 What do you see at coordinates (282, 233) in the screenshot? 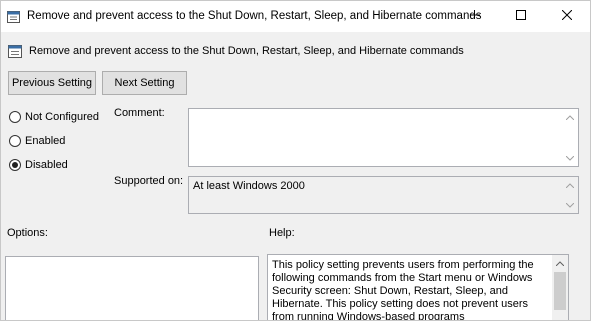
I see `help-label: Help:` at bounding box center [282, 233].